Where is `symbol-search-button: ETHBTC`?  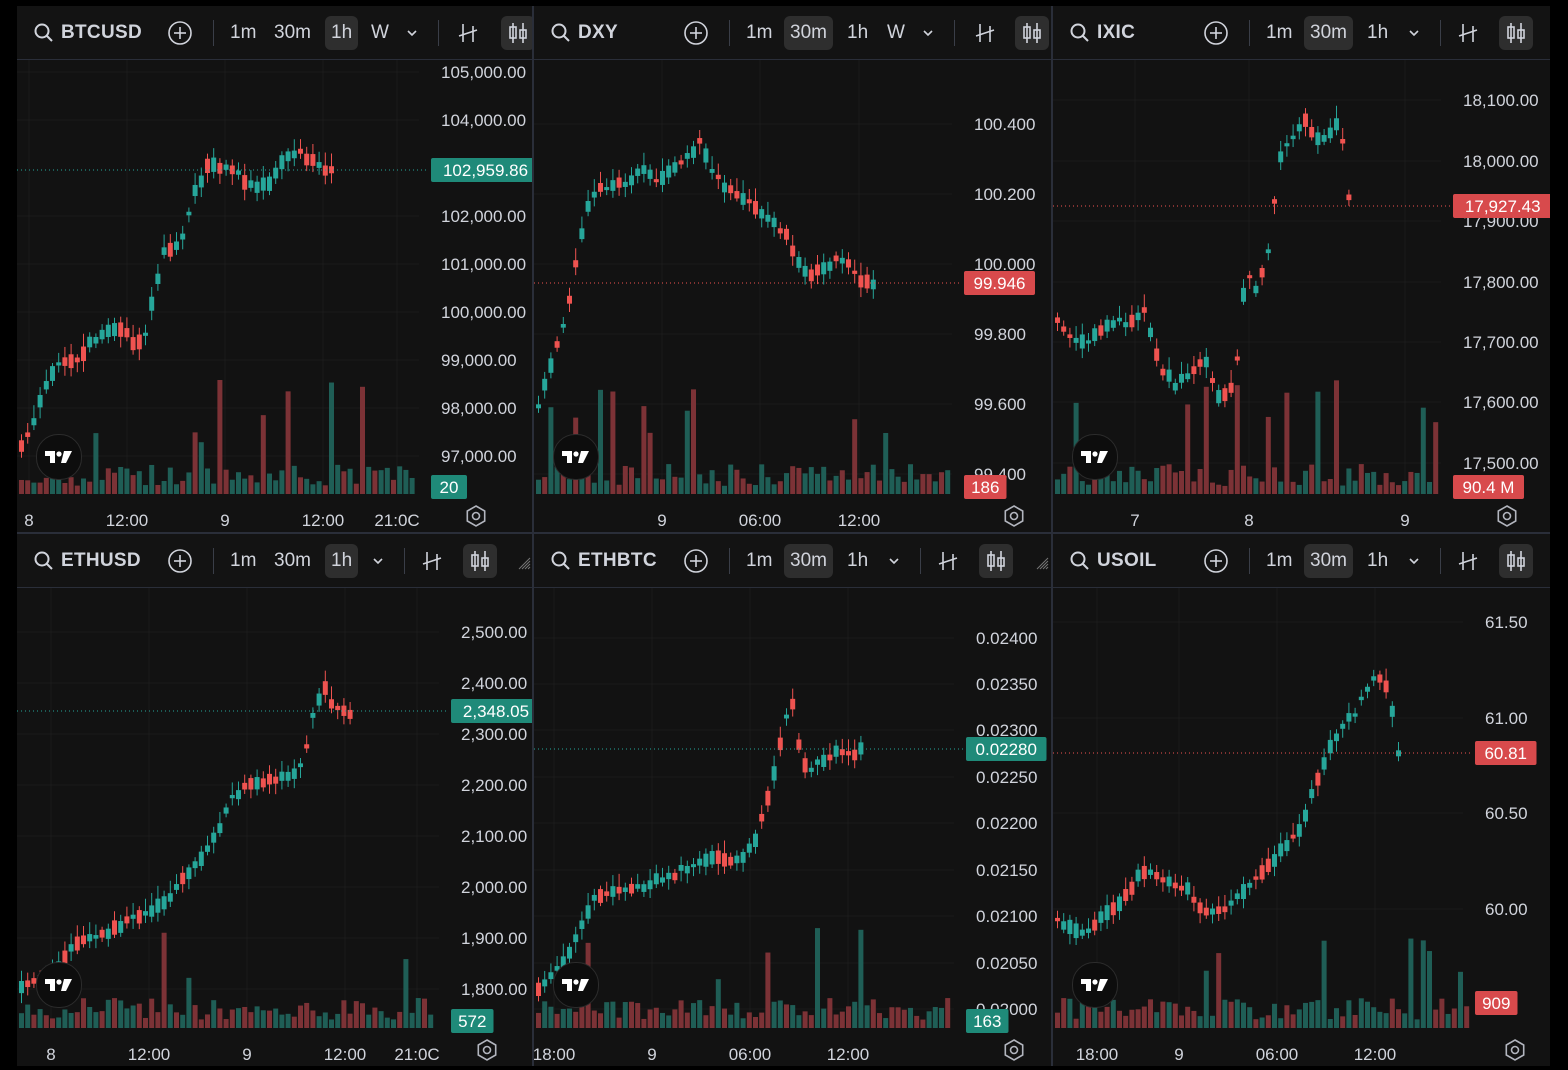
symbol-search-button: ETHBTC is located at coordinates (603, 560).